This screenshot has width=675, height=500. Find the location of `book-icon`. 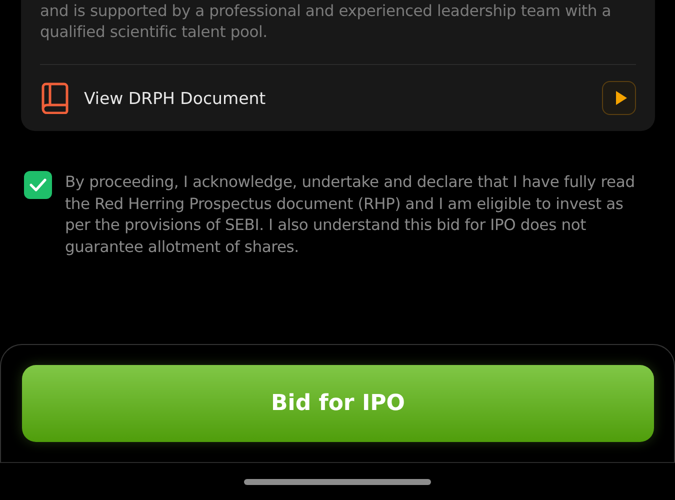

book-icon is located at coordinates (55, 98).